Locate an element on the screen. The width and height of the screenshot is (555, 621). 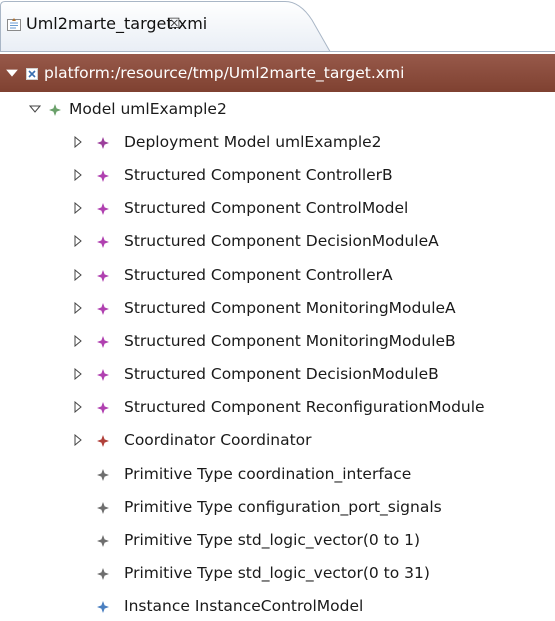
tree-item-label: Instance InstanceControlModel is located at coordinates (244, 606).